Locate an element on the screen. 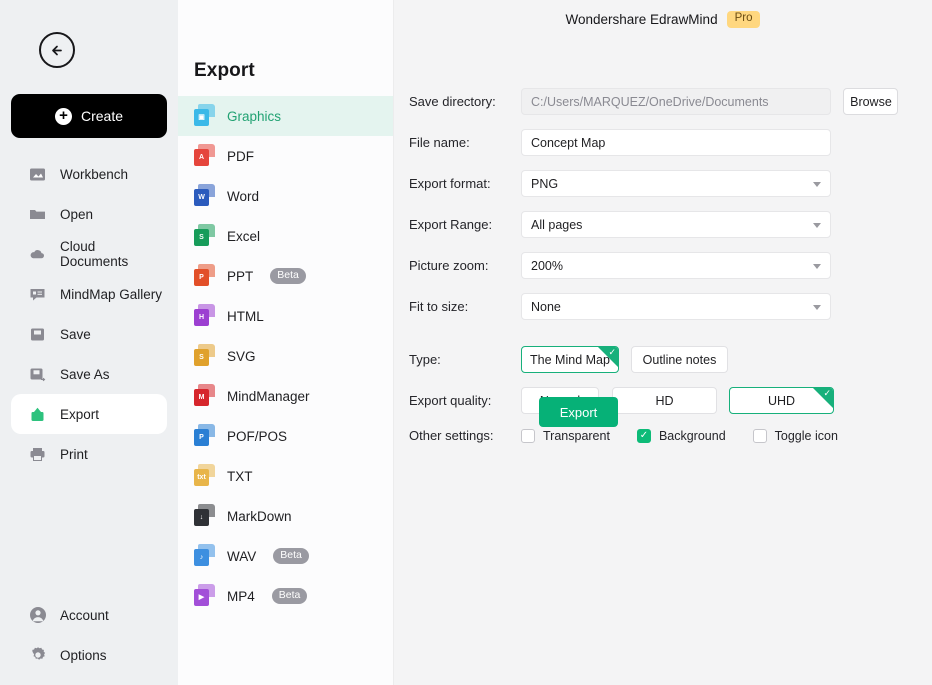 The height and width of the screenshot is (685, 932). format-item-html: H HTML is located at coordinates (285, 316).